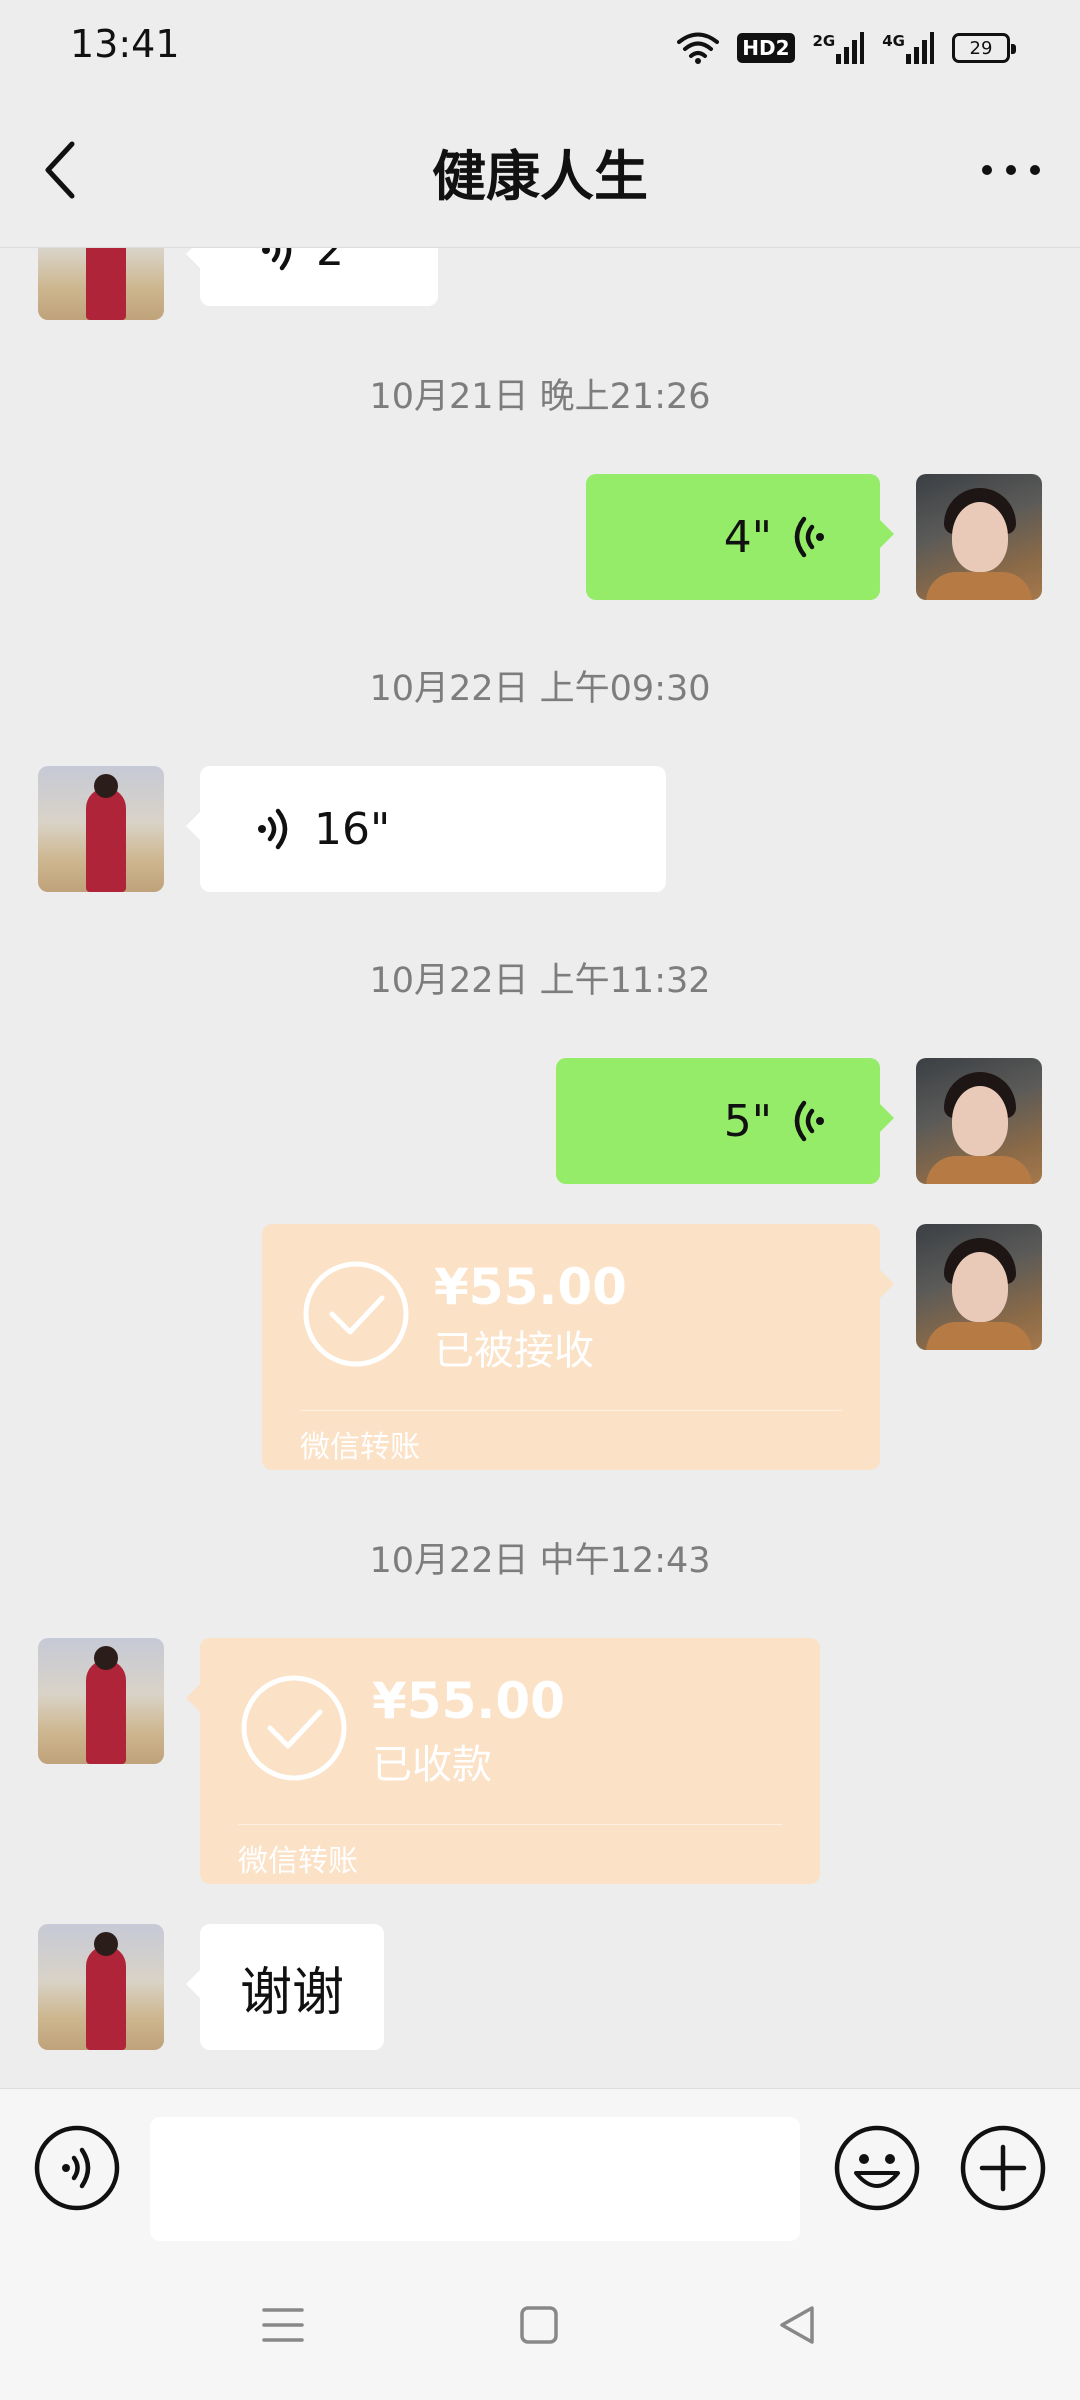 The image size is (1080, 2400). Describe the element at coordinates (981, 48) in the screenshot. I see `battery-level: 29` at that location.